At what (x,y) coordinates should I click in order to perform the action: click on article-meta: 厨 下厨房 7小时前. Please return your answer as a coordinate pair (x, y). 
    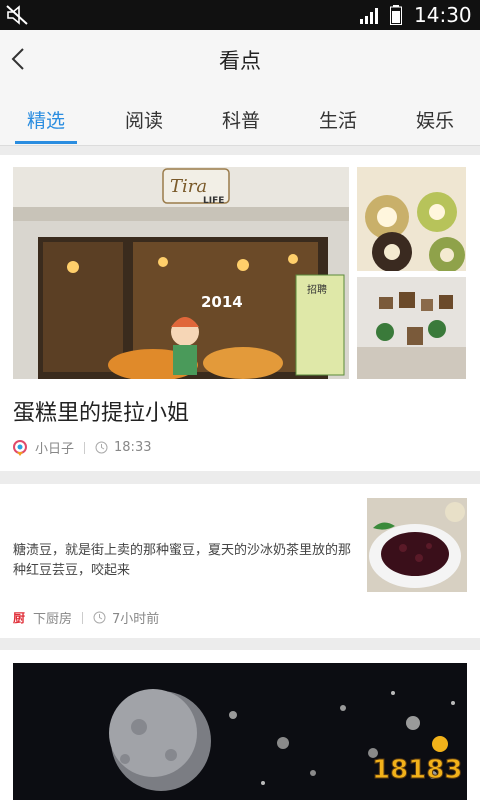
    Looking at the image, I should click on (86, 617).